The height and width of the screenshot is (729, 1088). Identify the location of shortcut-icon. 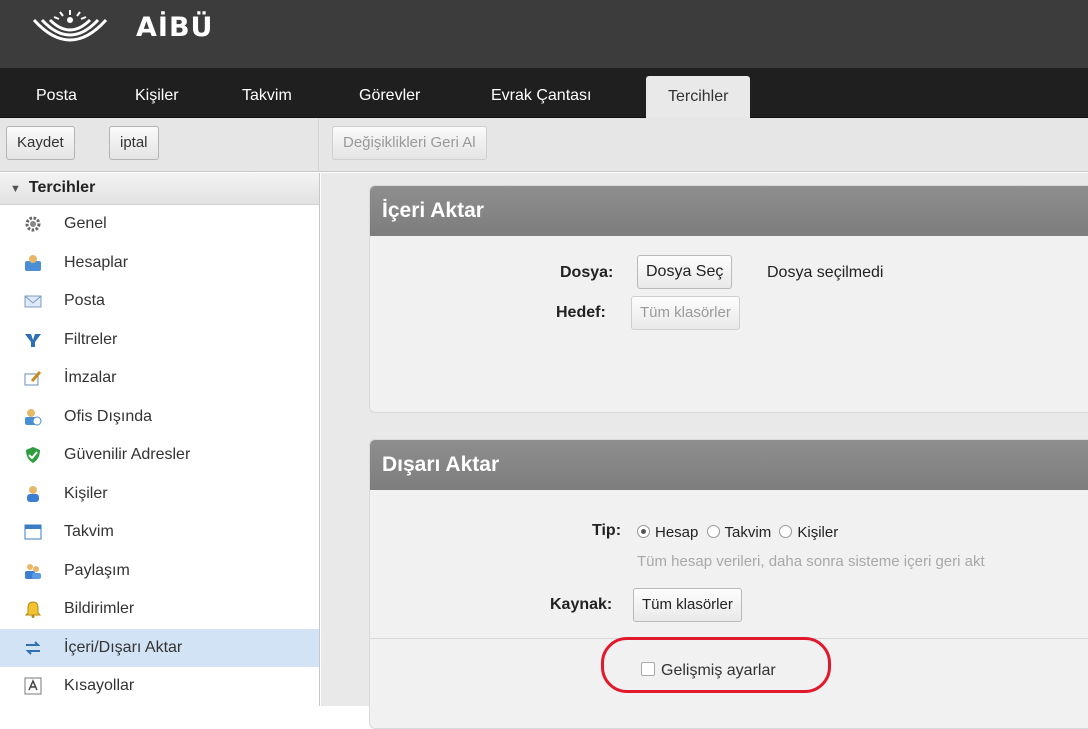
(33, 686).